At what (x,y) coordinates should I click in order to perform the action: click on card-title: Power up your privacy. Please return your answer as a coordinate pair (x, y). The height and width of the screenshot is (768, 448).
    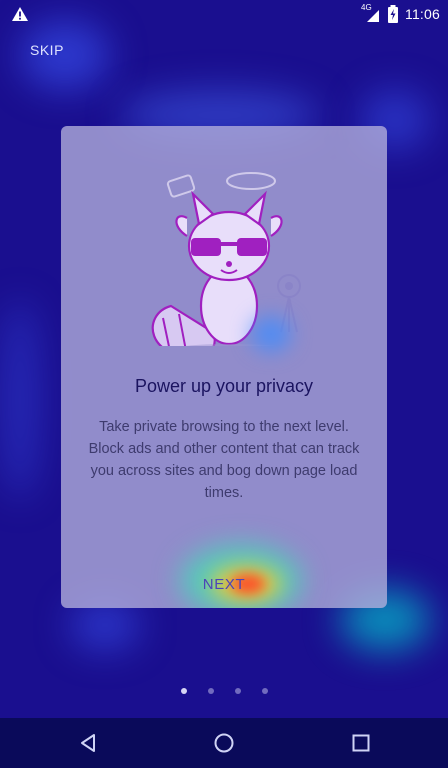
    Looking at the image, I should click on (224, 386).